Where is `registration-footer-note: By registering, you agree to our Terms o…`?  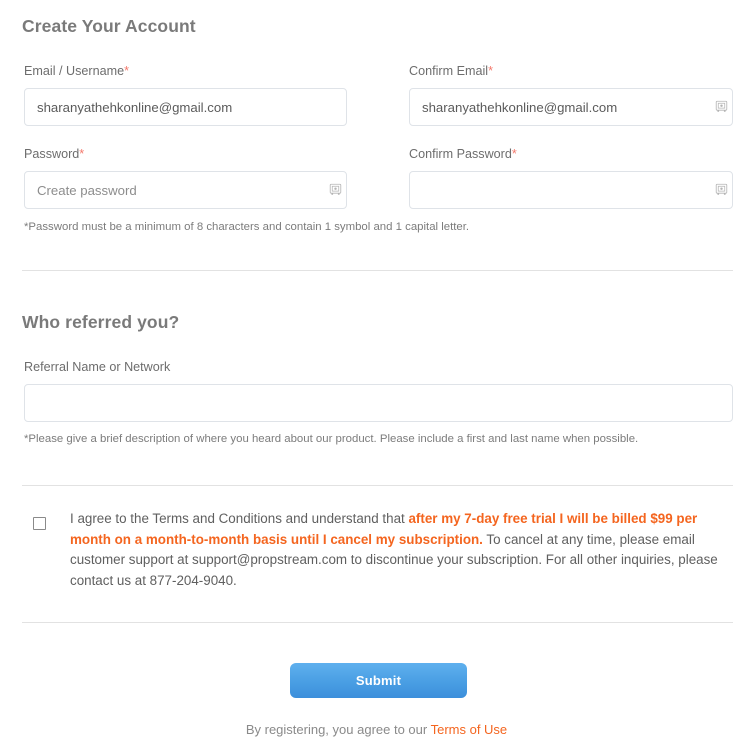 registration-footer-note: By registering, you agree to our Terms o… is located at coordinates (376, 729).